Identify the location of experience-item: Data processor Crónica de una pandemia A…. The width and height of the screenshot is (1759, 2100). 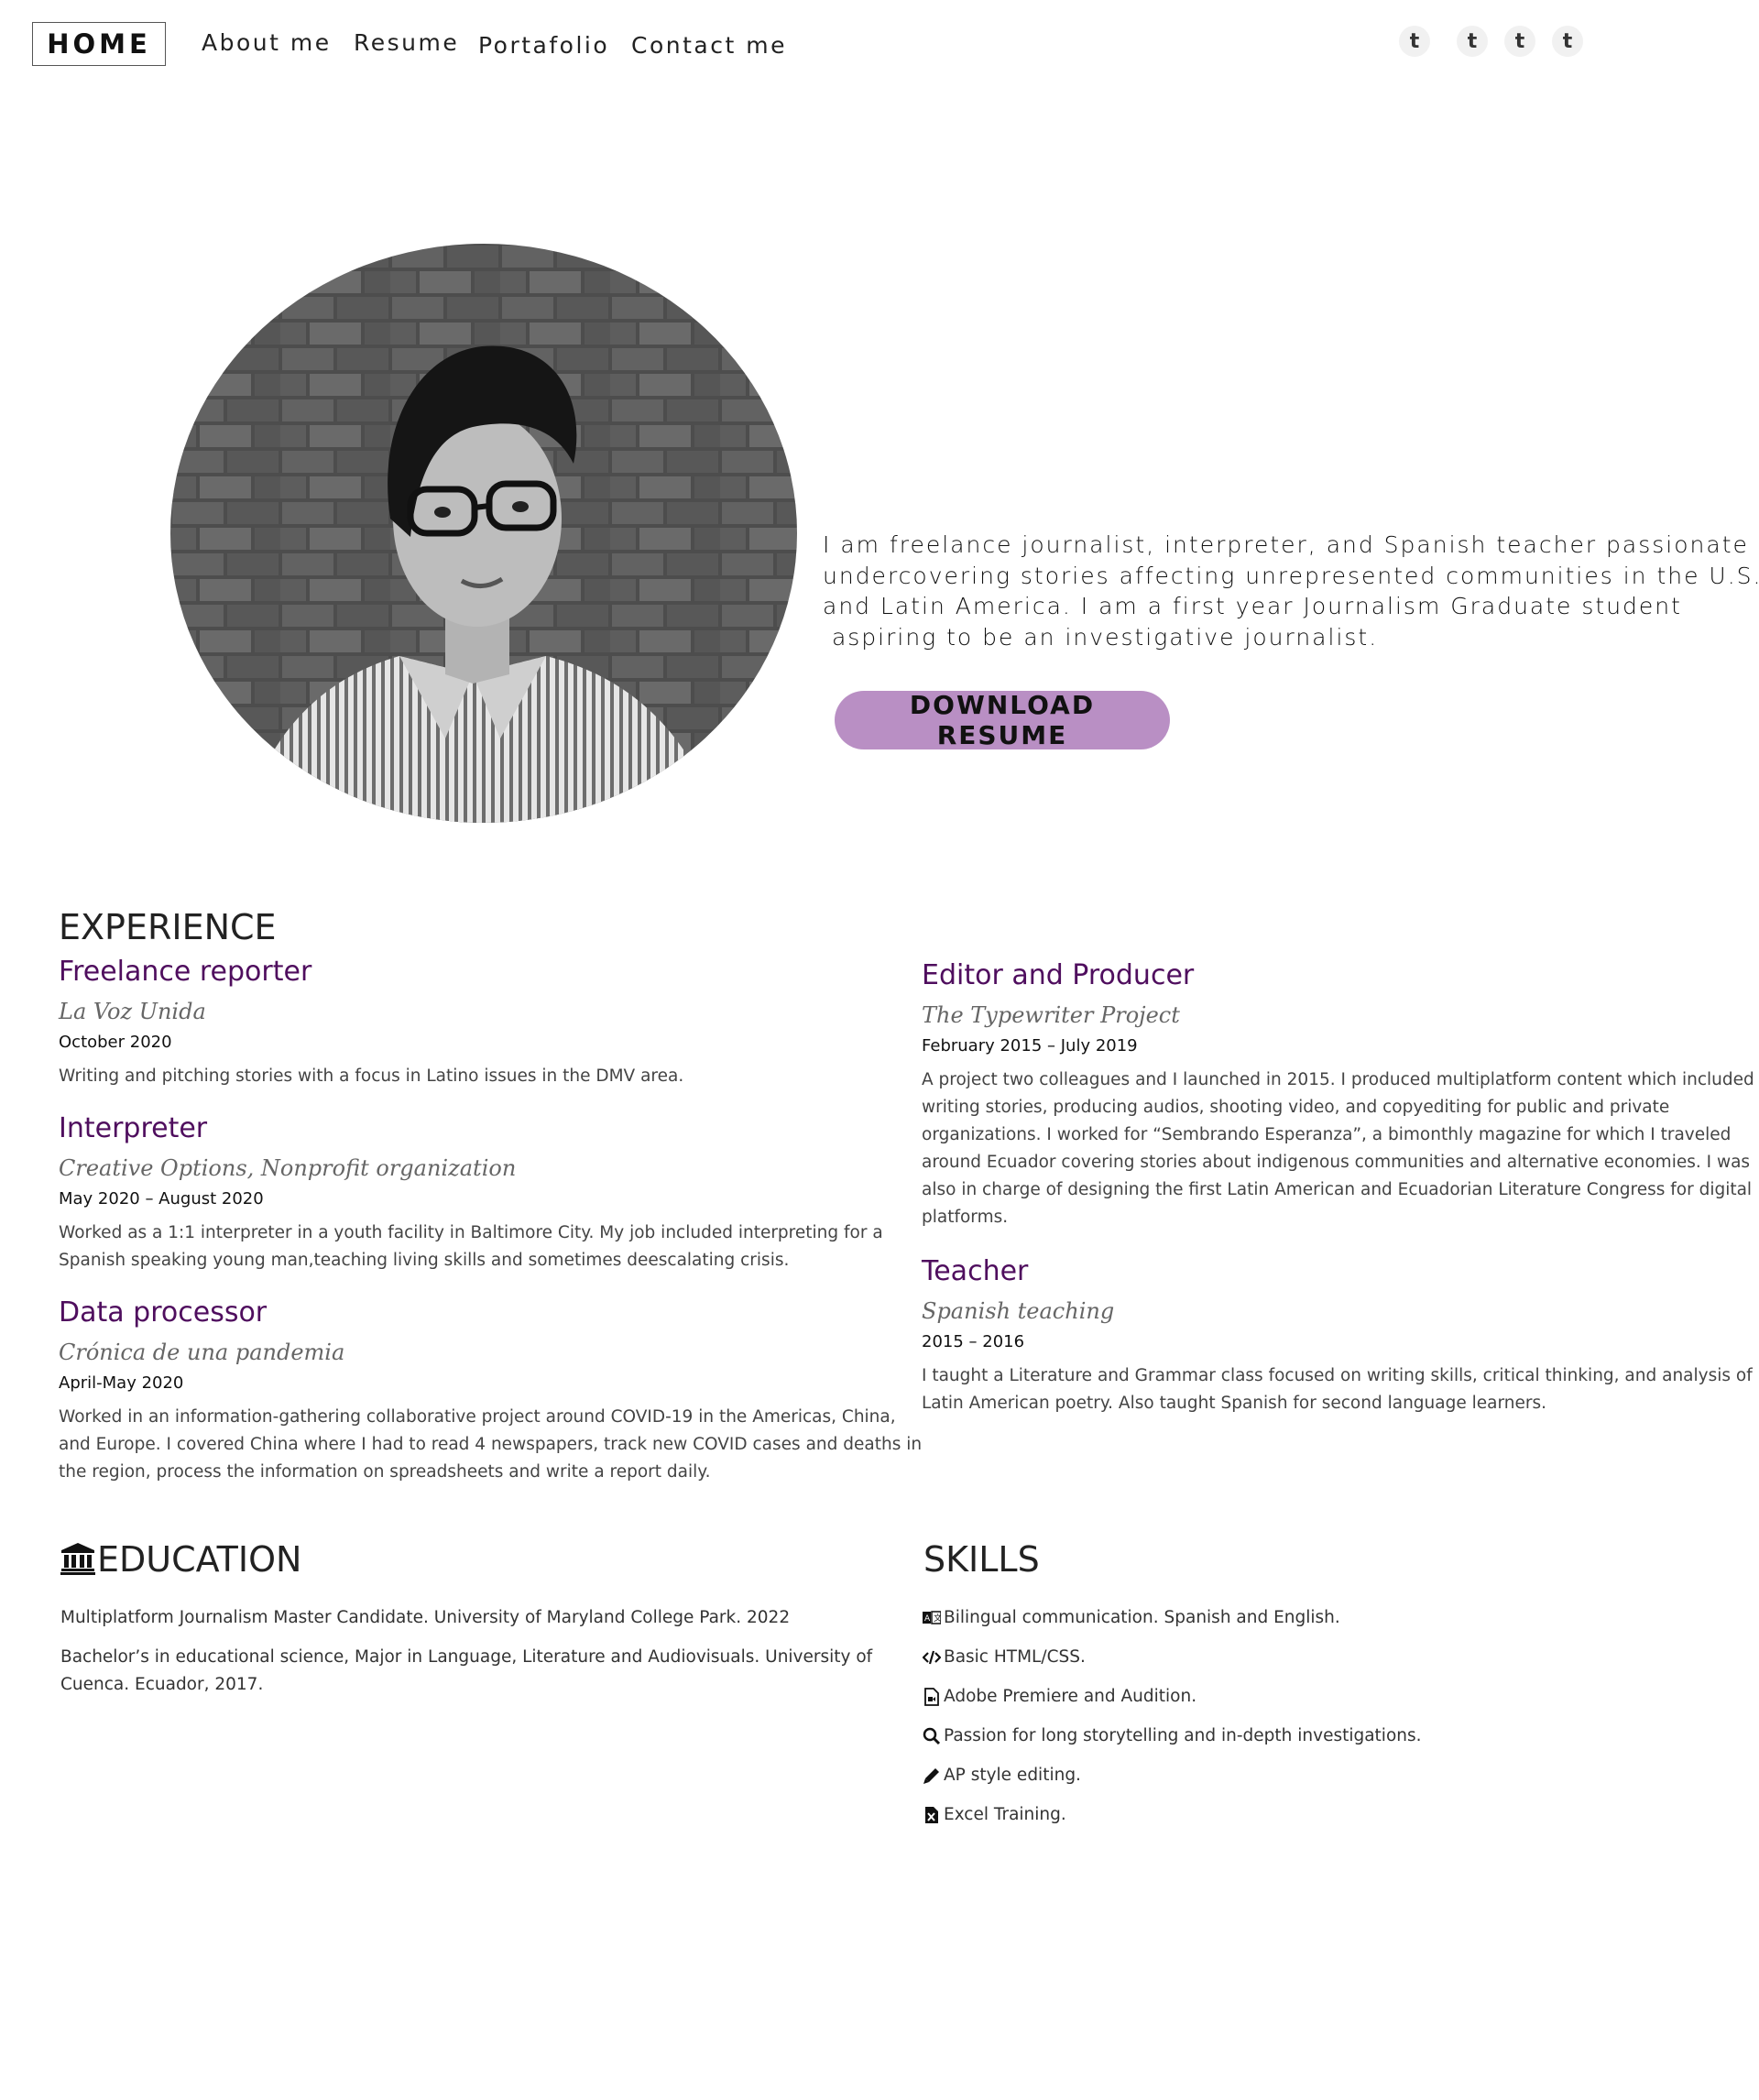
(491, 1391).